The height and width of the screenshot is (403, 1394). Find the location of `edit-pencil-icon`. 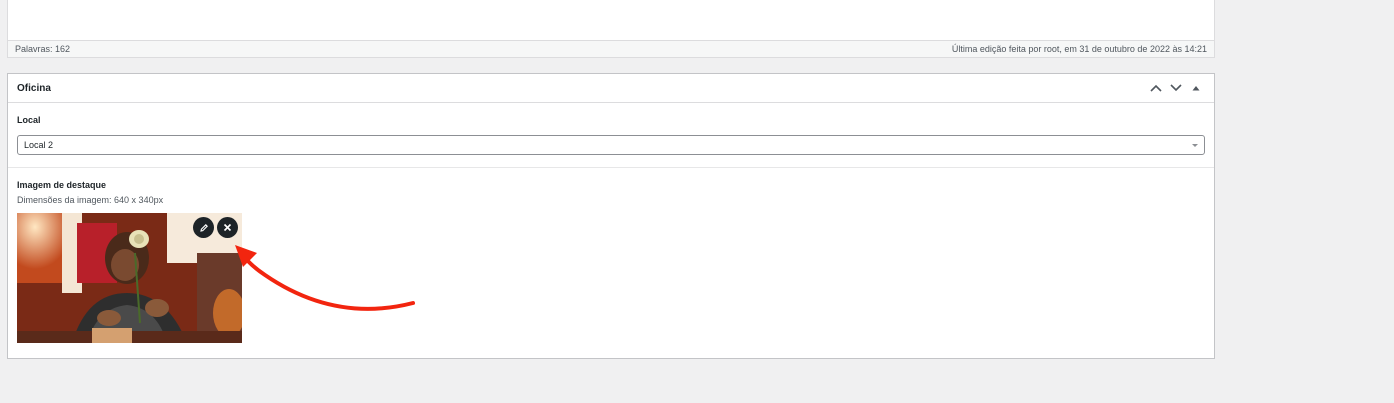

edit-pencil-icon is located at coordinates (203, 227).